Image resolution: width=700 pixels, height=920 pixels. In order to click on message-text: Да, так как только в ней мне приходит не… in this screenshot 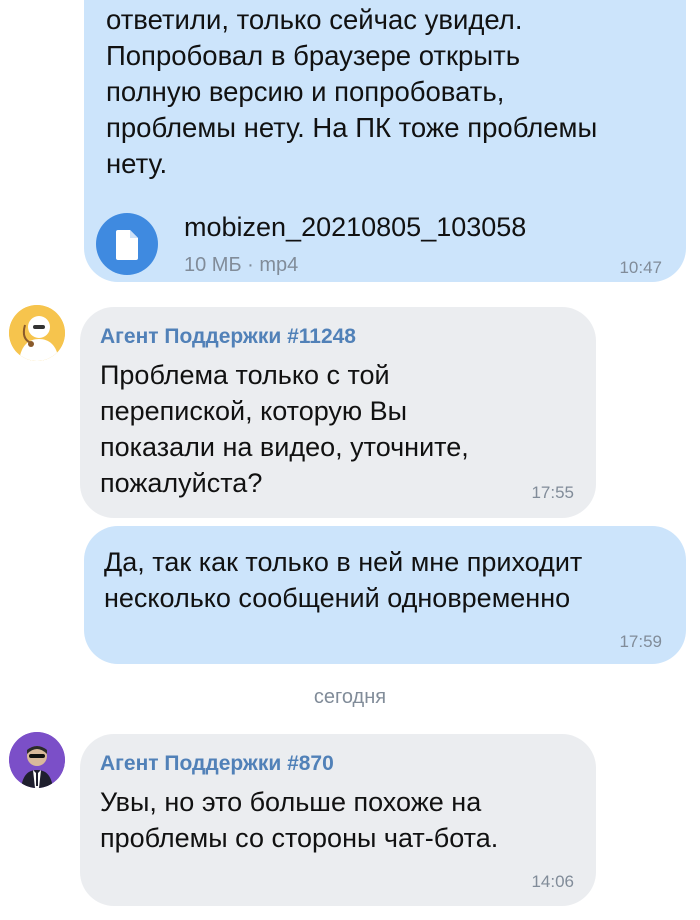, I will do `click(343, 580)`.